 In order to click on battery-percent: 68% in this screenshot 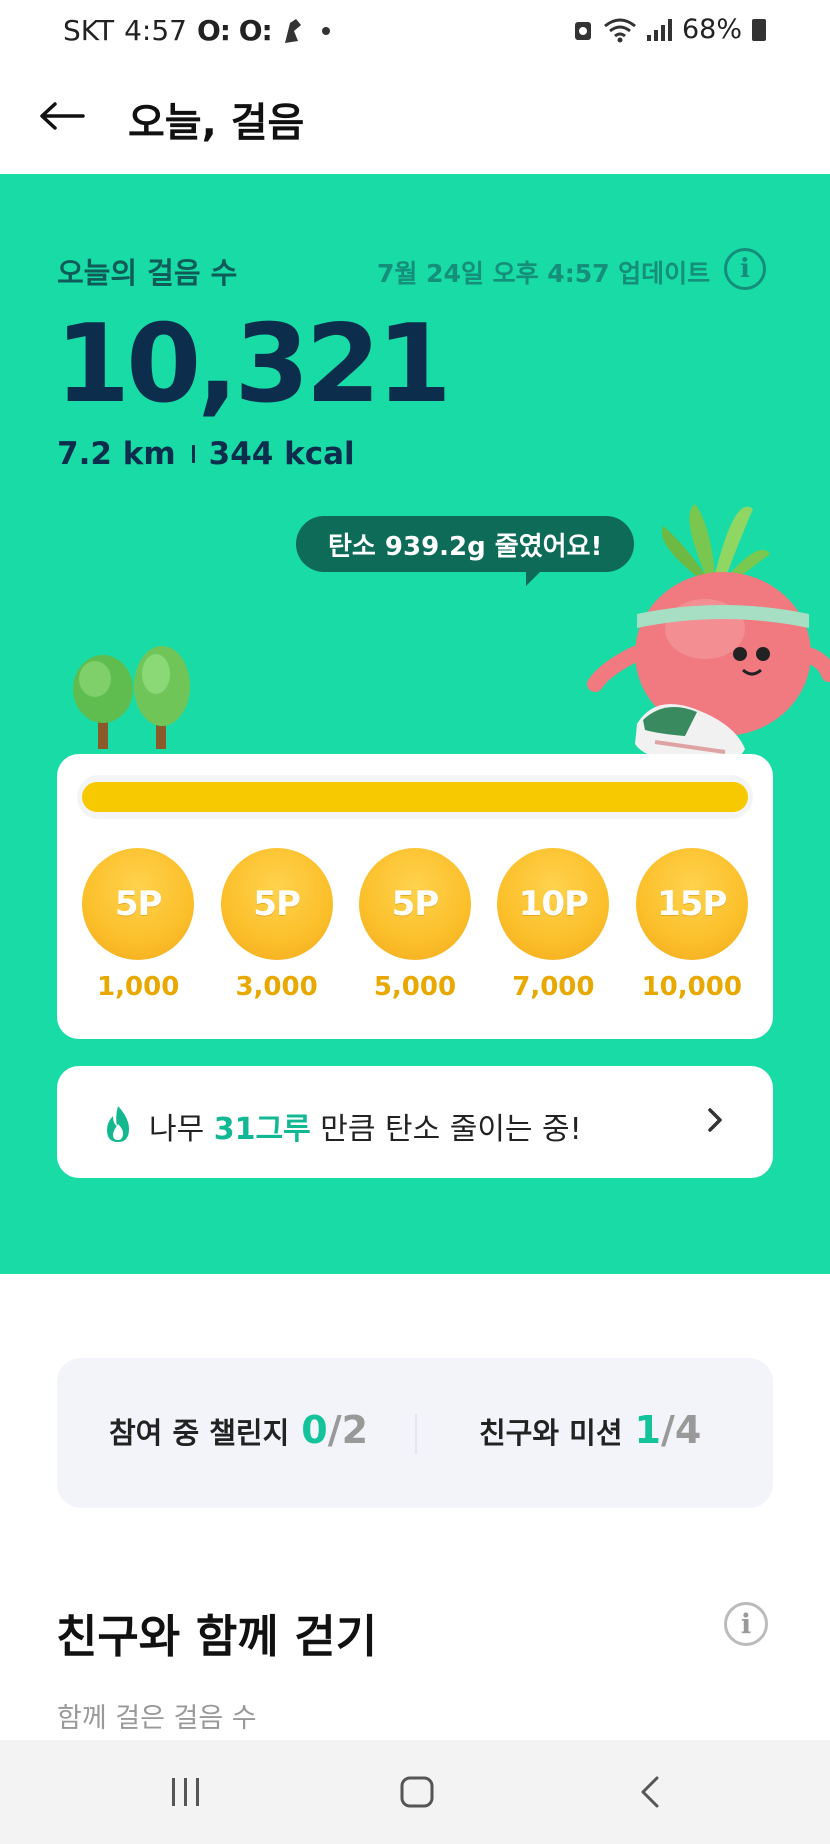, I will do `click(711, 29)`.